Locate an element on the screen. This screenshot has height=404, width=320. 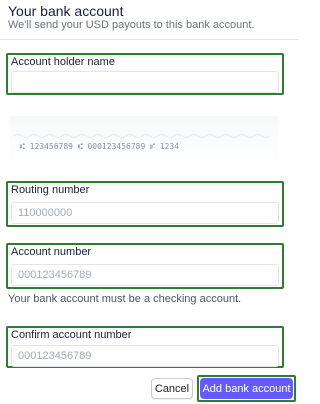
check-number: 1234 is located at coordinates (169, 146).